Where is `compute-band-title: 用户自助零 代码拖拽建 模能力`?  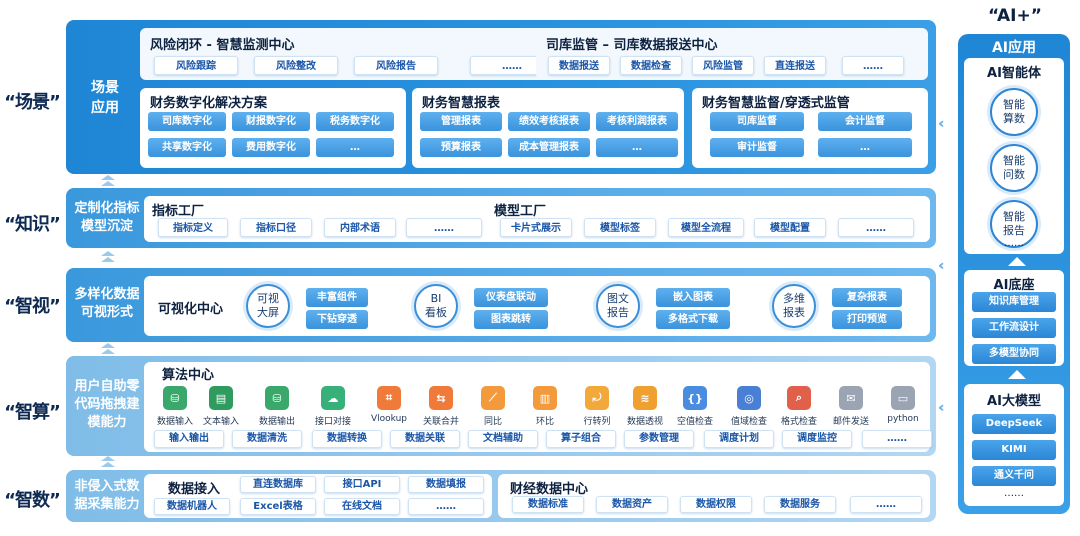
compute-band-title: 用户自助零 代码拖拽建 模能力 is located at coordinates (107, 405).